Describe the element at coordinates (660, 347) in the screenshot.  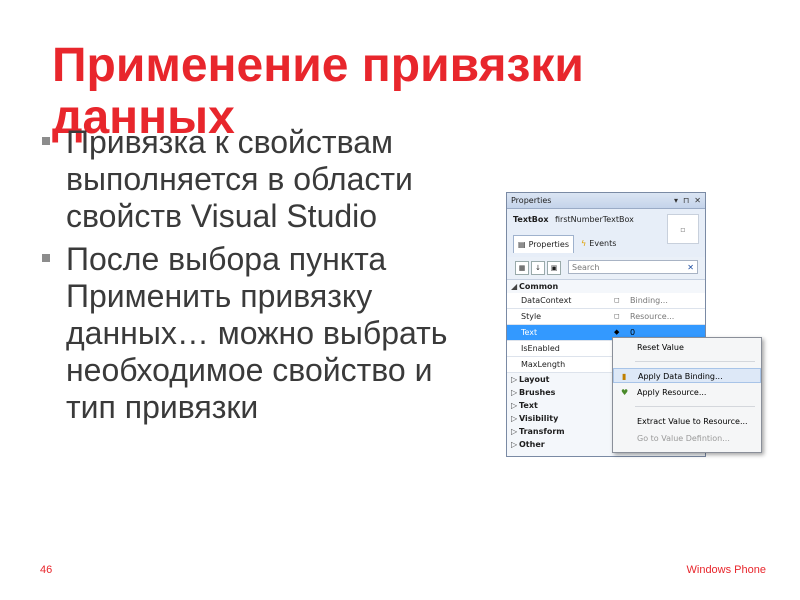
I see `menu-item-label: Reset Value` at that location.